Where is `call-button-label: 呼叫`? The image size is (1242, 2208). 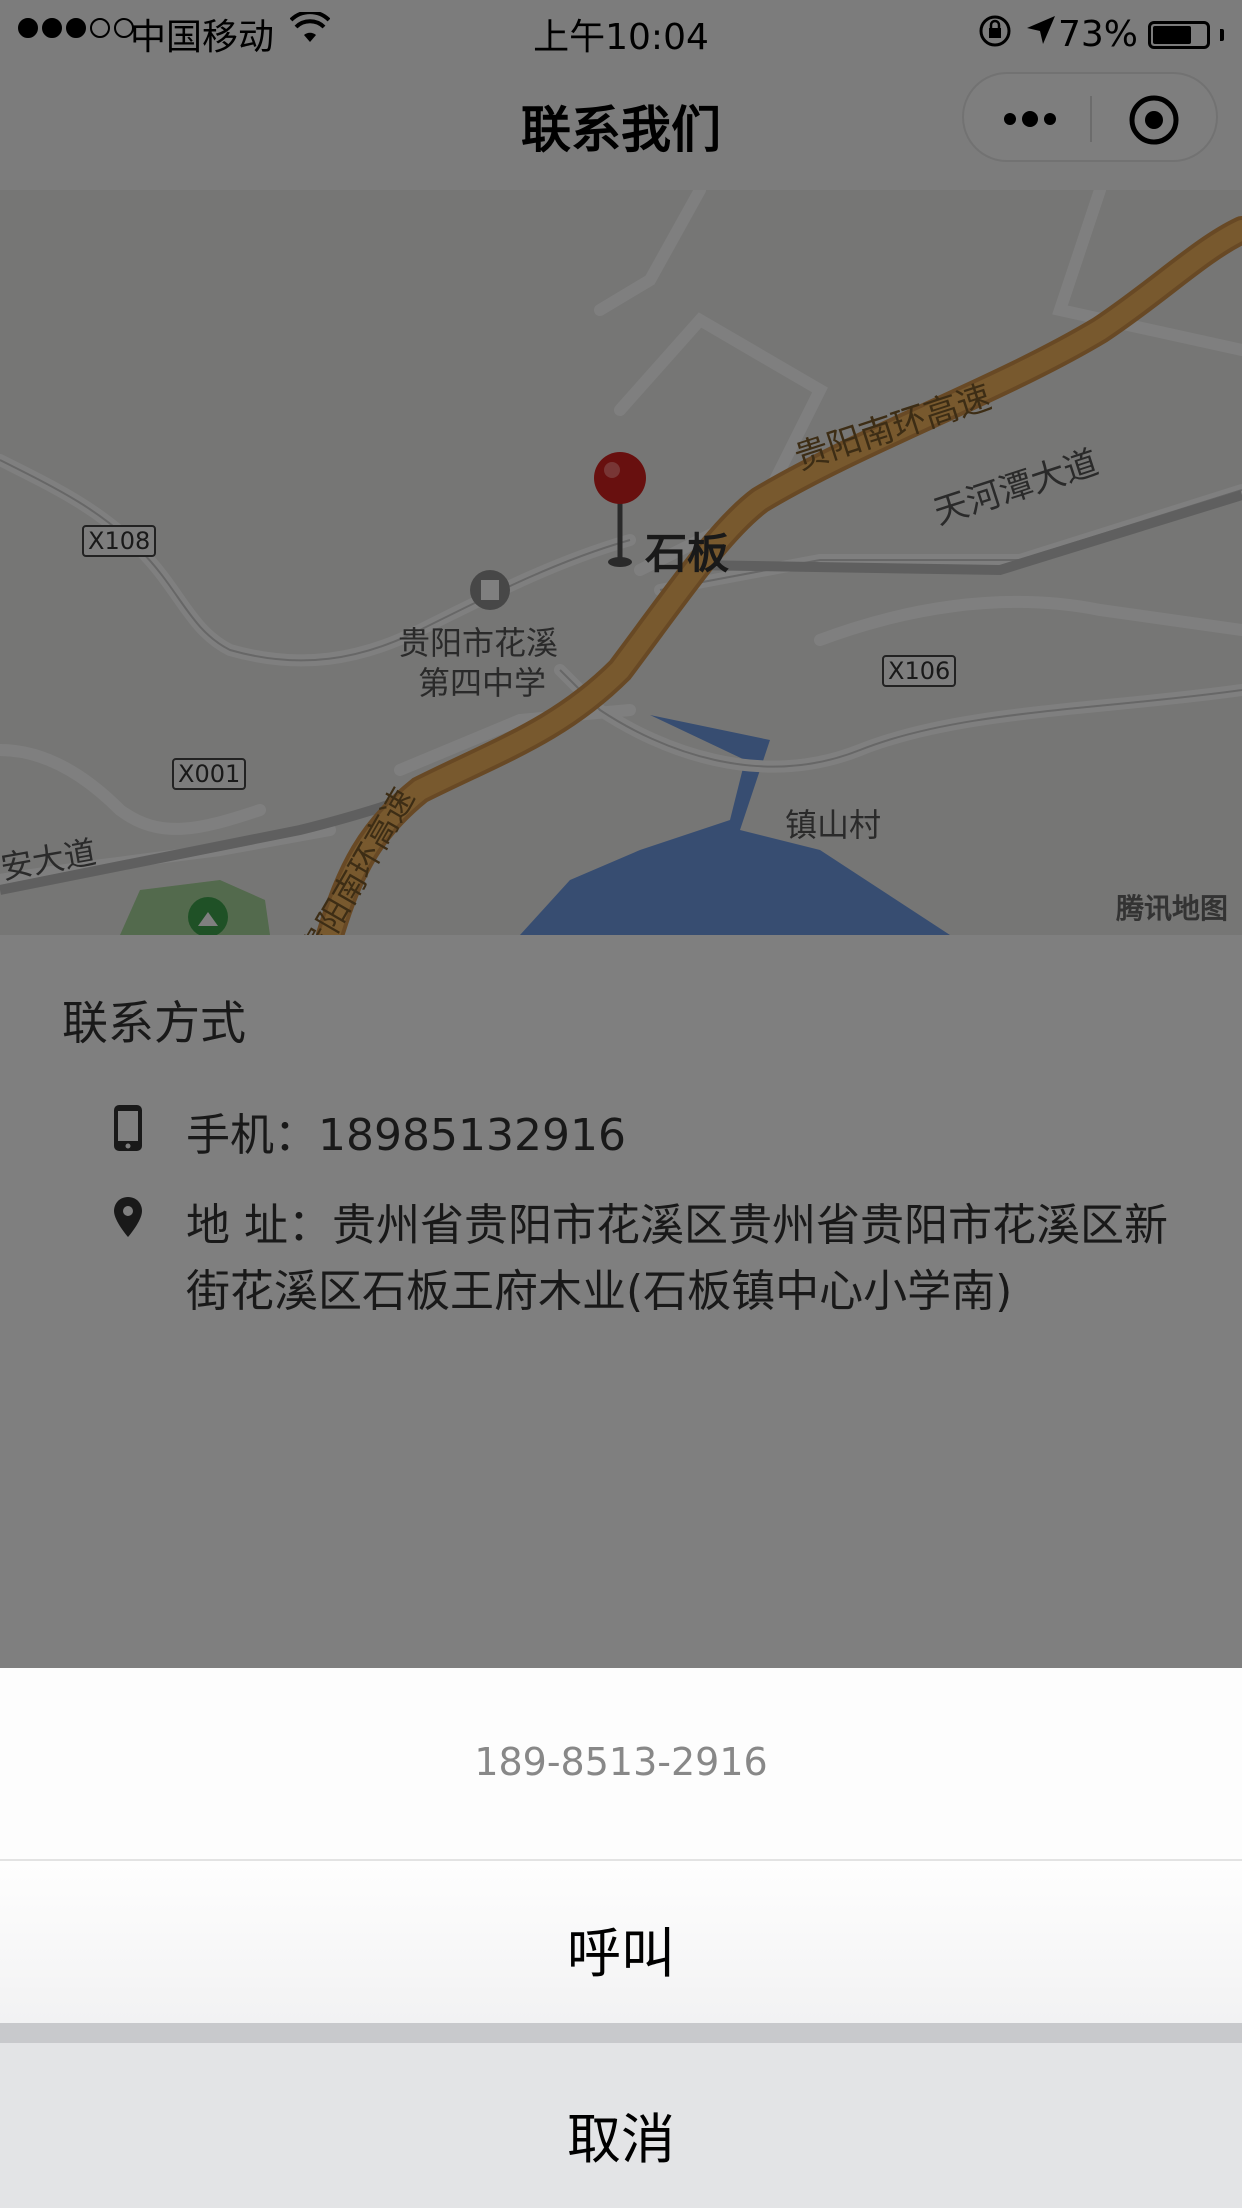
call-button-label: 呼叫 is located at coordinates (621, 1953).